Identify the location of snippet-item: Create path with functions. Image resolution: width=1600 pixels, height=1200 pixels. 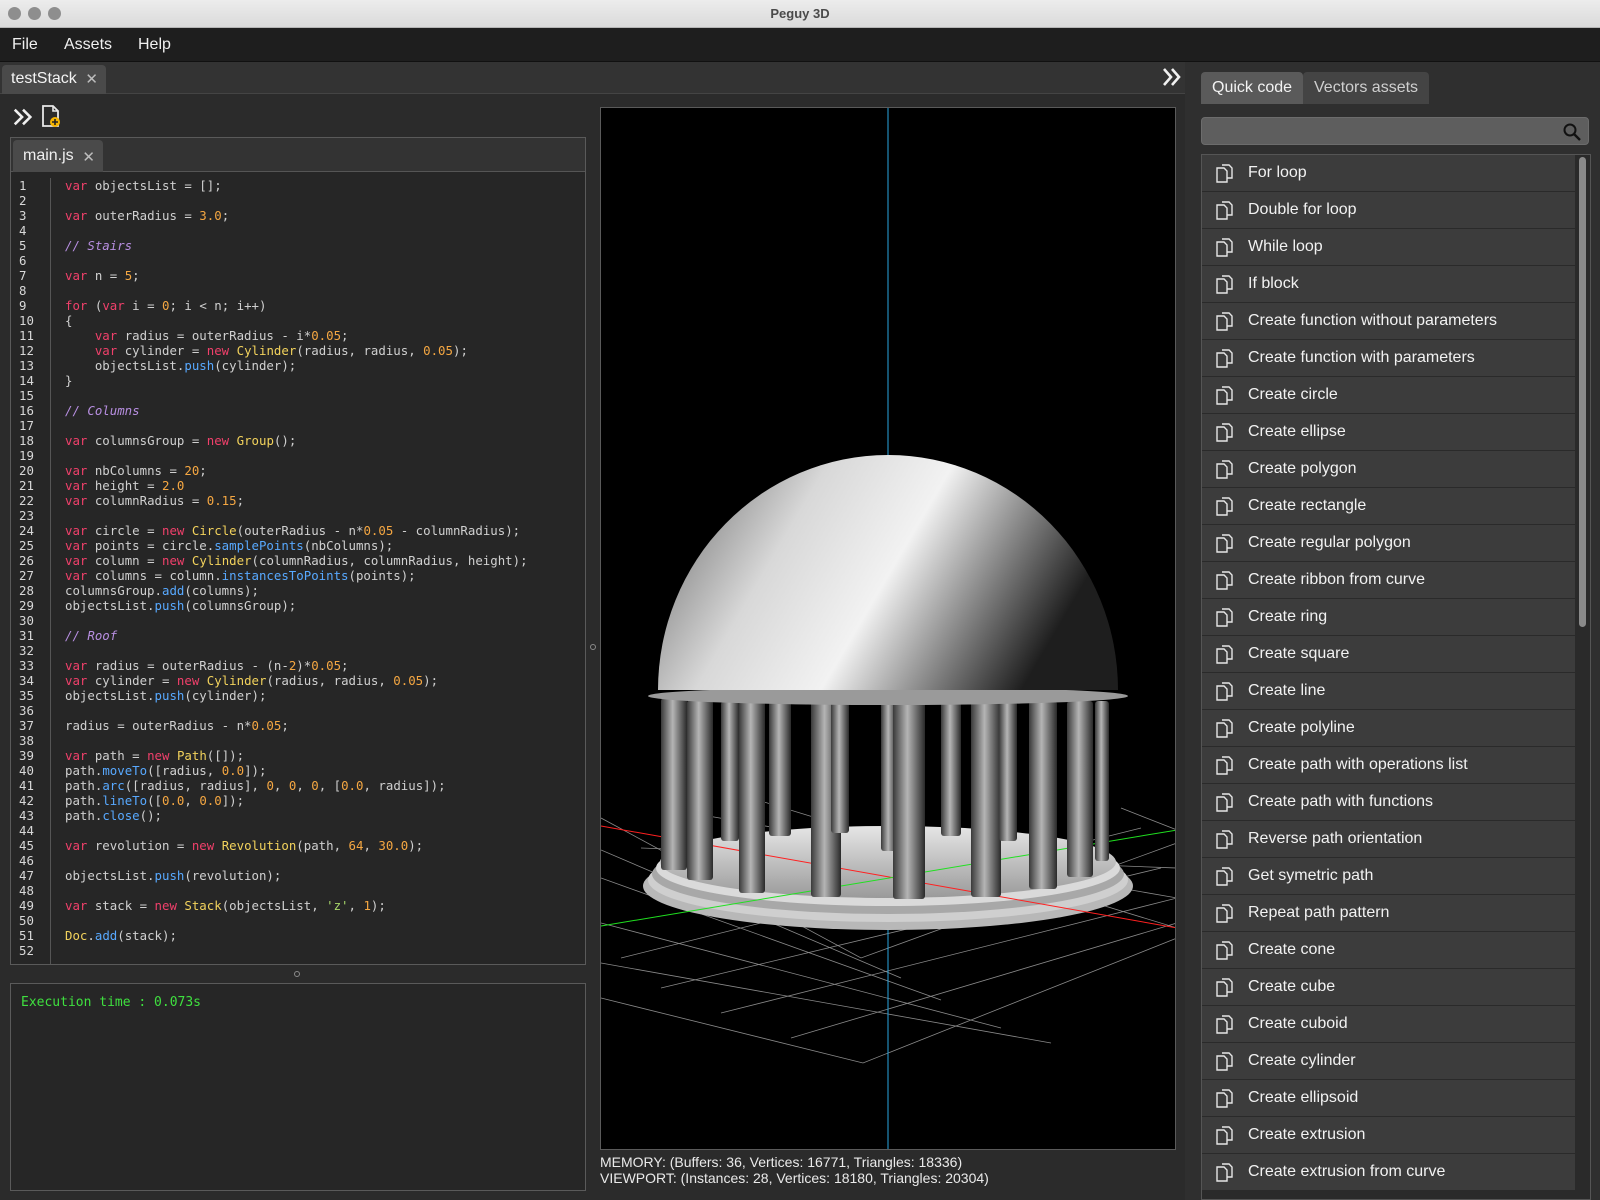
(1388, 802).